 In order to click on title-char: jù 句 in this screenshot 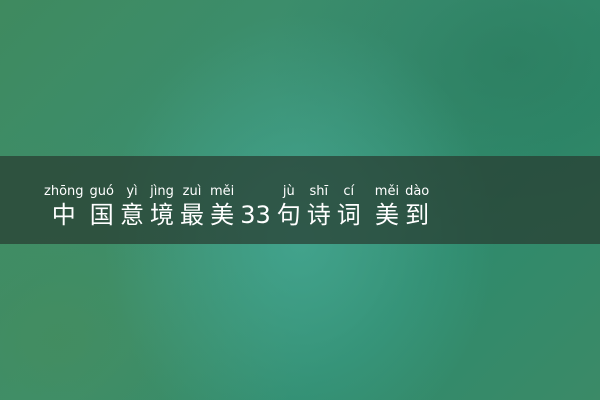, I will do `click(289, 207)`.